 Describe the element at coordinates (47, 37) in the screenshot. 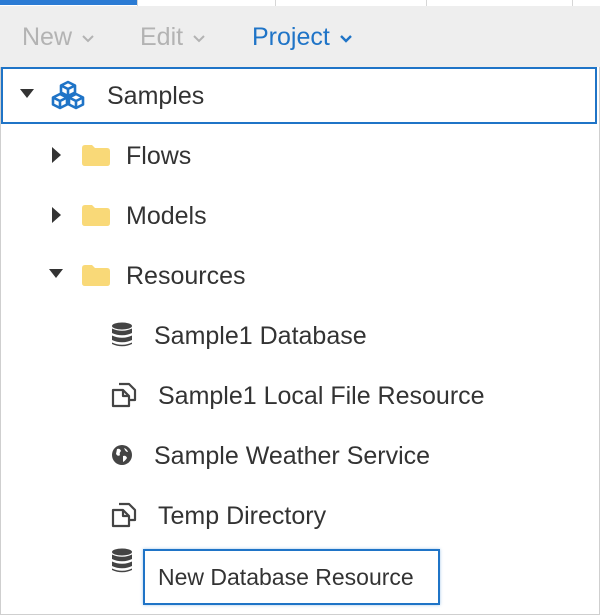

I see `new-menu-label: New` at that location.